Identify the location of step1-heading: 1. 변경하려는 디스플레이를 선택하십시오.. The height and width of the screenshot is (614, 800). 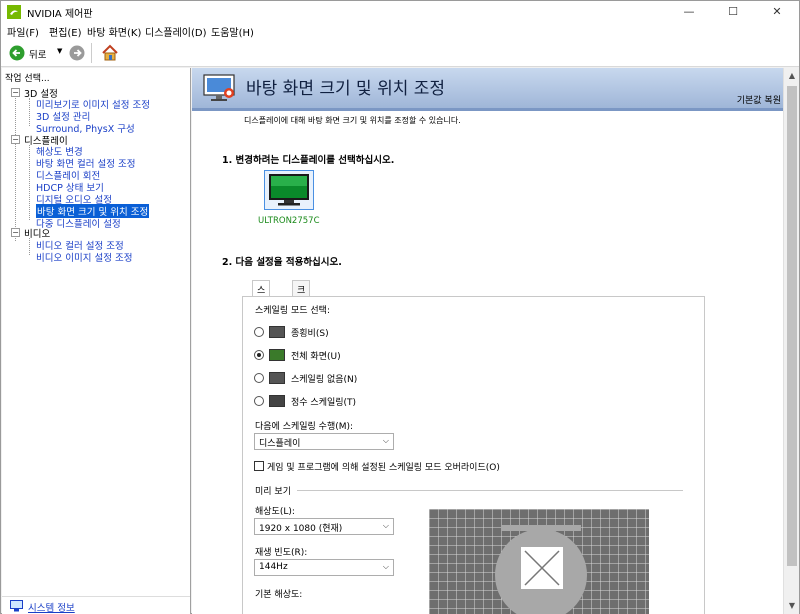
(308, 160).